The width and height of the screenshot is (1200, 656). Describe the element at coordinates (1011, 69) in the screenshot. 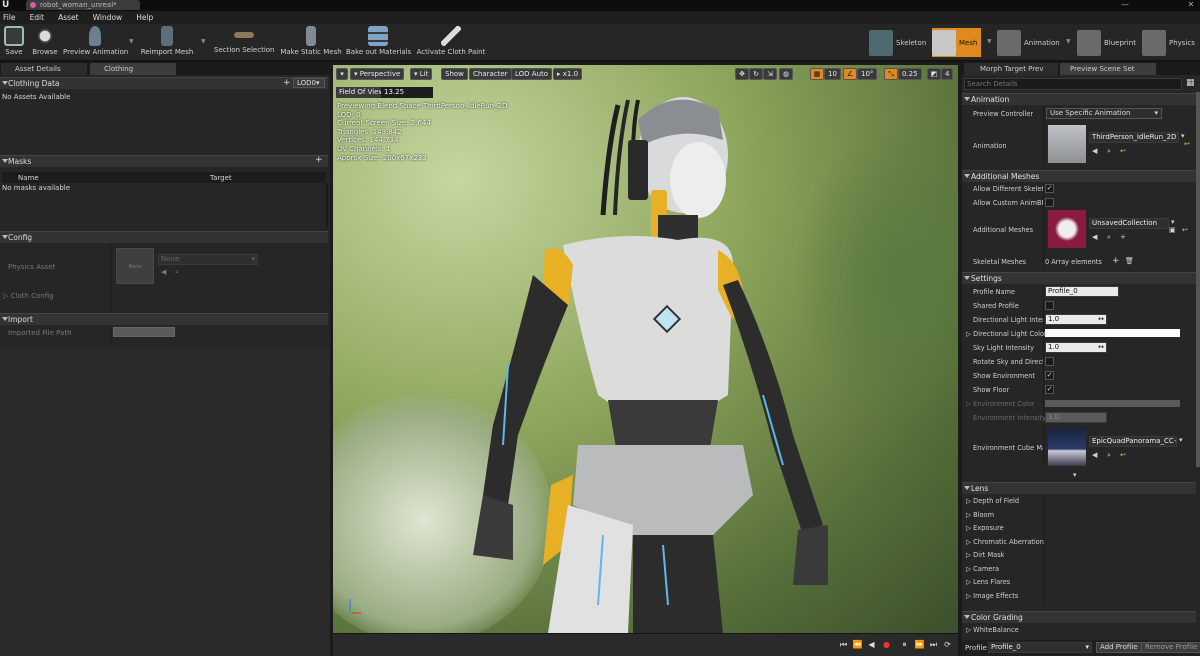

I see `tab-morph-target-preview: Morph Target Prev` at that location.